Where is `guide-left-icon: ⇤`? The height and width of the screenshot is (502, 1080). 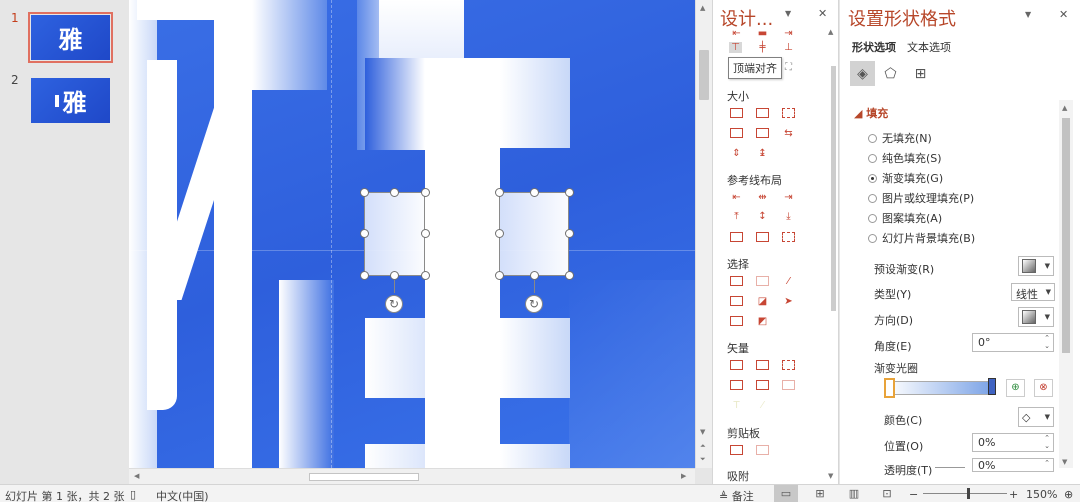
guide-left-icon: ⇤ is located at coordinates (736, 197).